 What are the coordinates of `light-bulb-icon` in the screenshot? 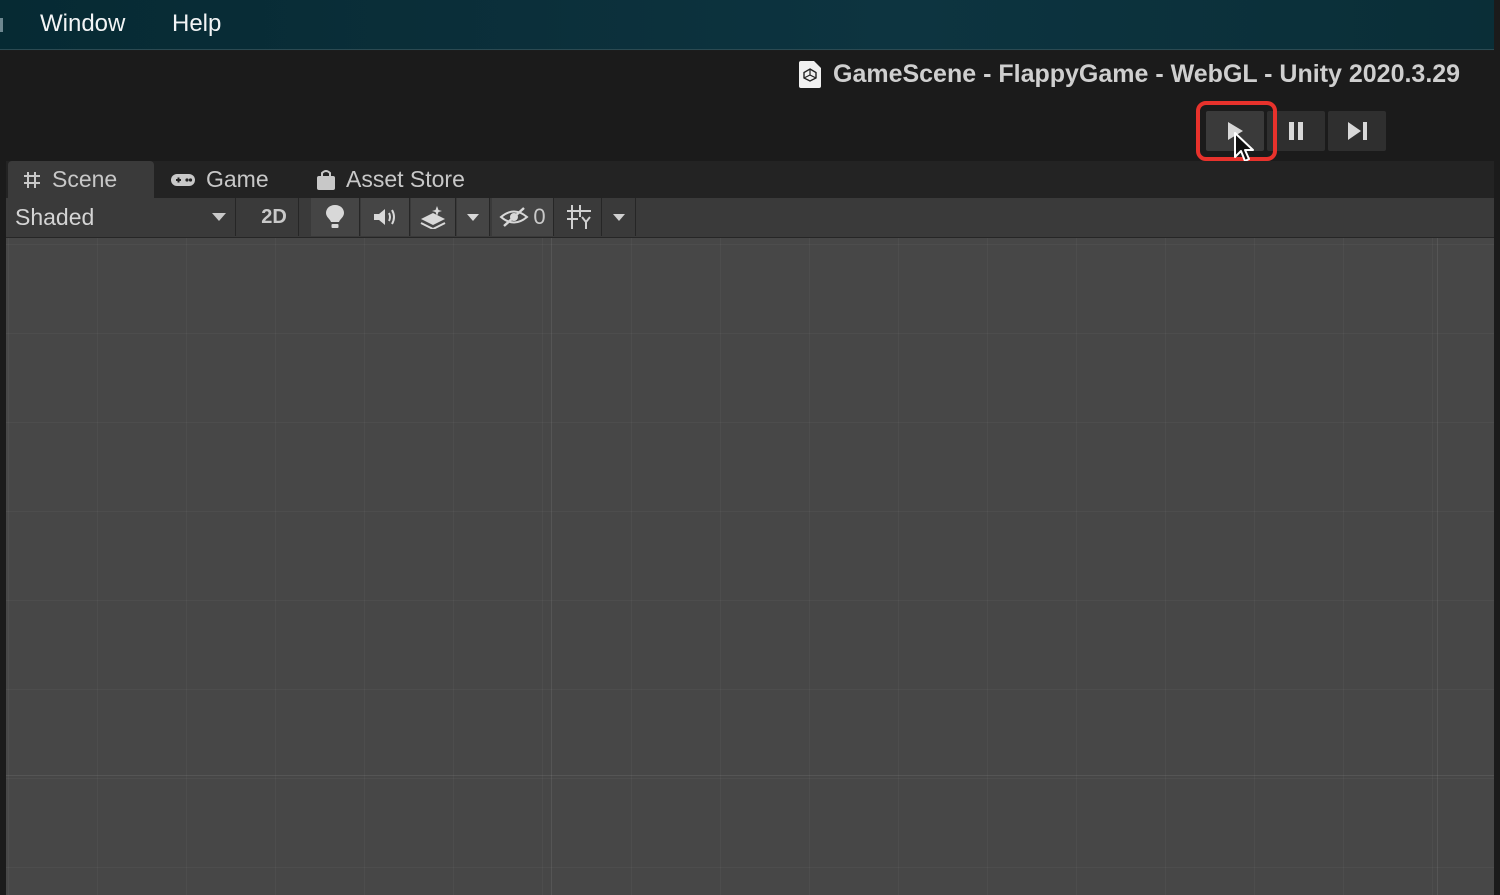 It's located at (335, 216).